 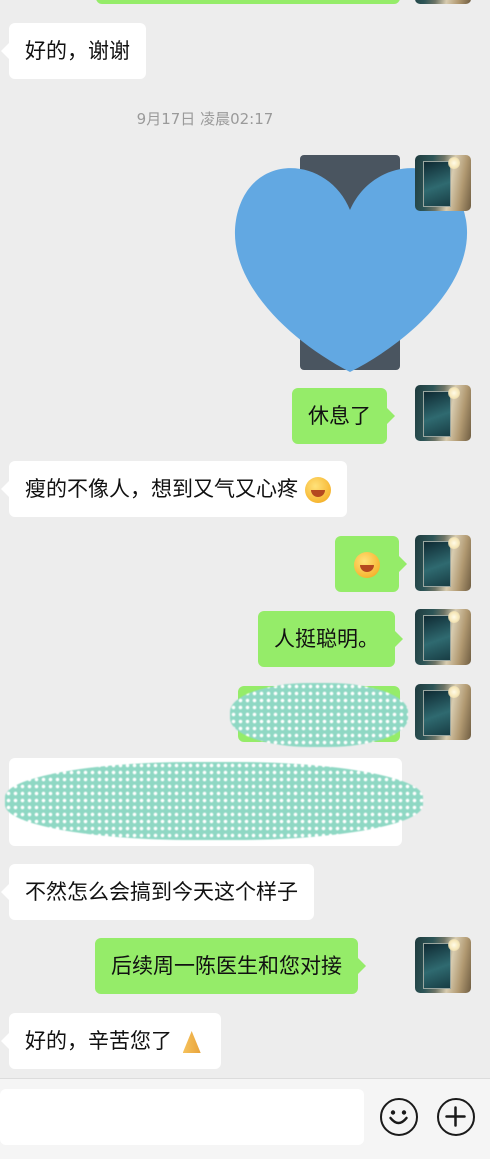 What do you see at coordinates (98, 1041) in the screenshot?
I see `message-text: 好的，辛苦您了` at bounding box center [98, 1041].